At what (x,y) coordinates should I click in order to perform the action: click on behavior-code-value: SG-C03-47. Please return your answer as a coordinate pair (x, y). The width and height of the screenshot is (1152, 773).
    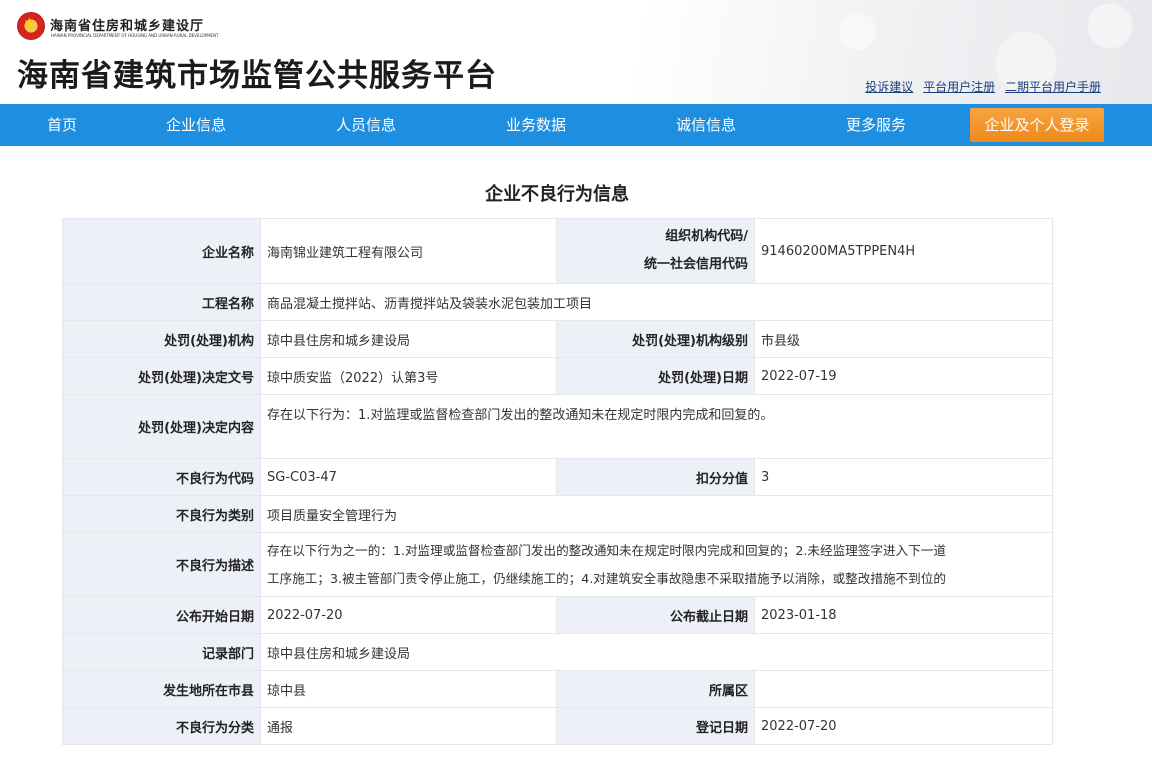
    Looking at the image, I should click on (408, 477).